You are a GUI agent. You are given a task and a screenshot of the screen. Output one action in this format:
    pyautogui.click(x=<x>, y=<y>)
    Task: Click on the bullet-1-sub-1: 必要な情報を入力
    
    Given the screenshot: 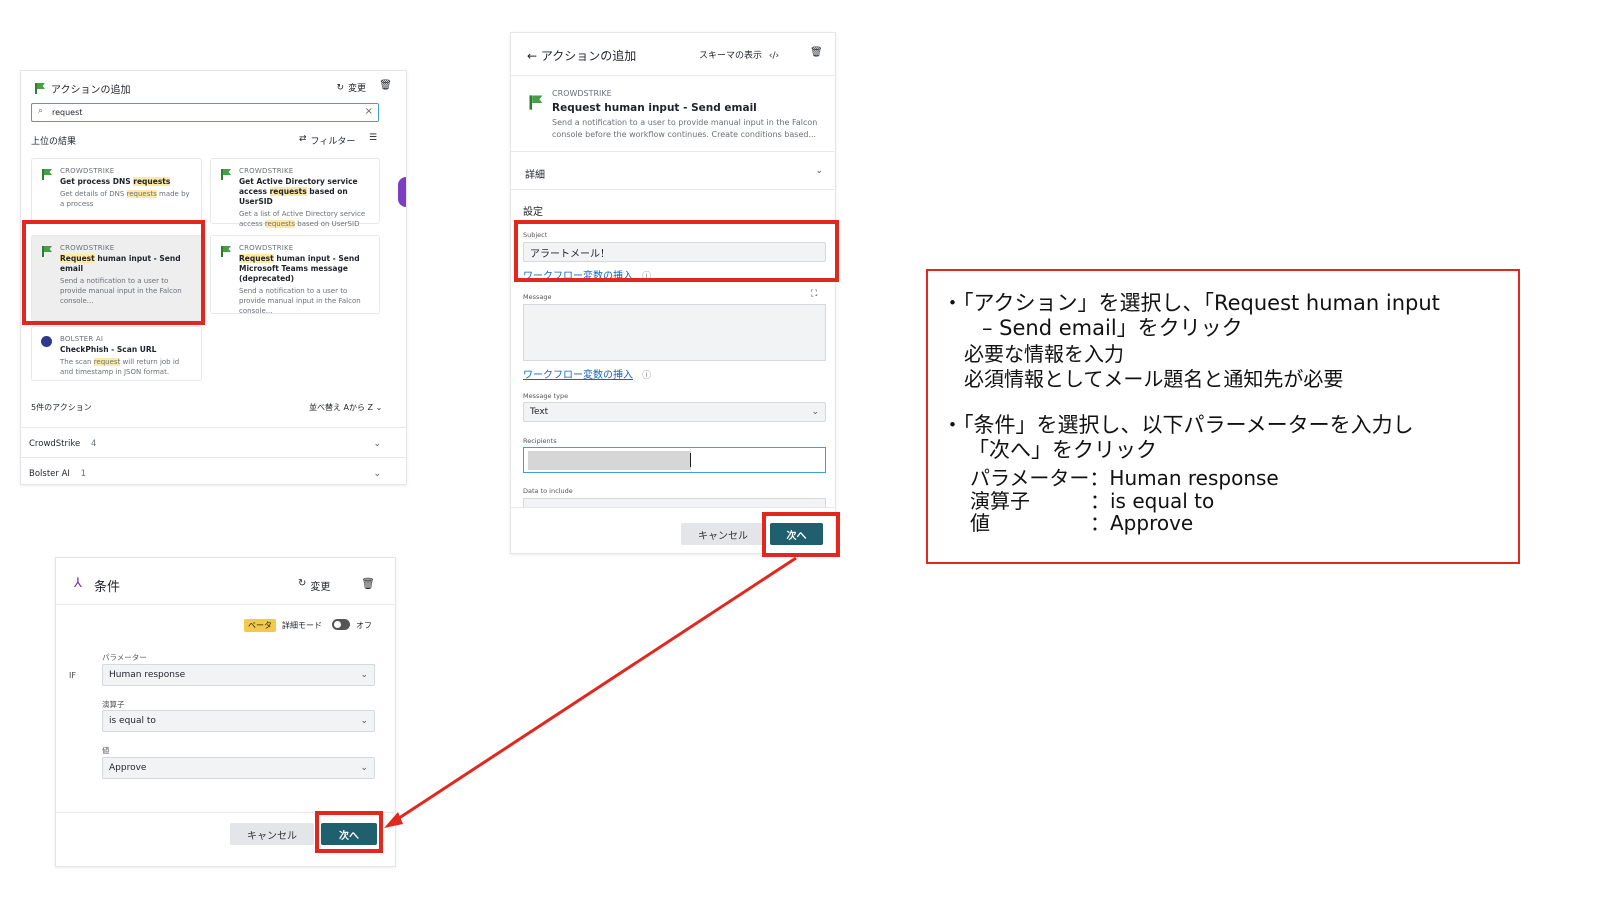 What is the action you would take?
    pyautogui.click(x=1044, y=354)
    